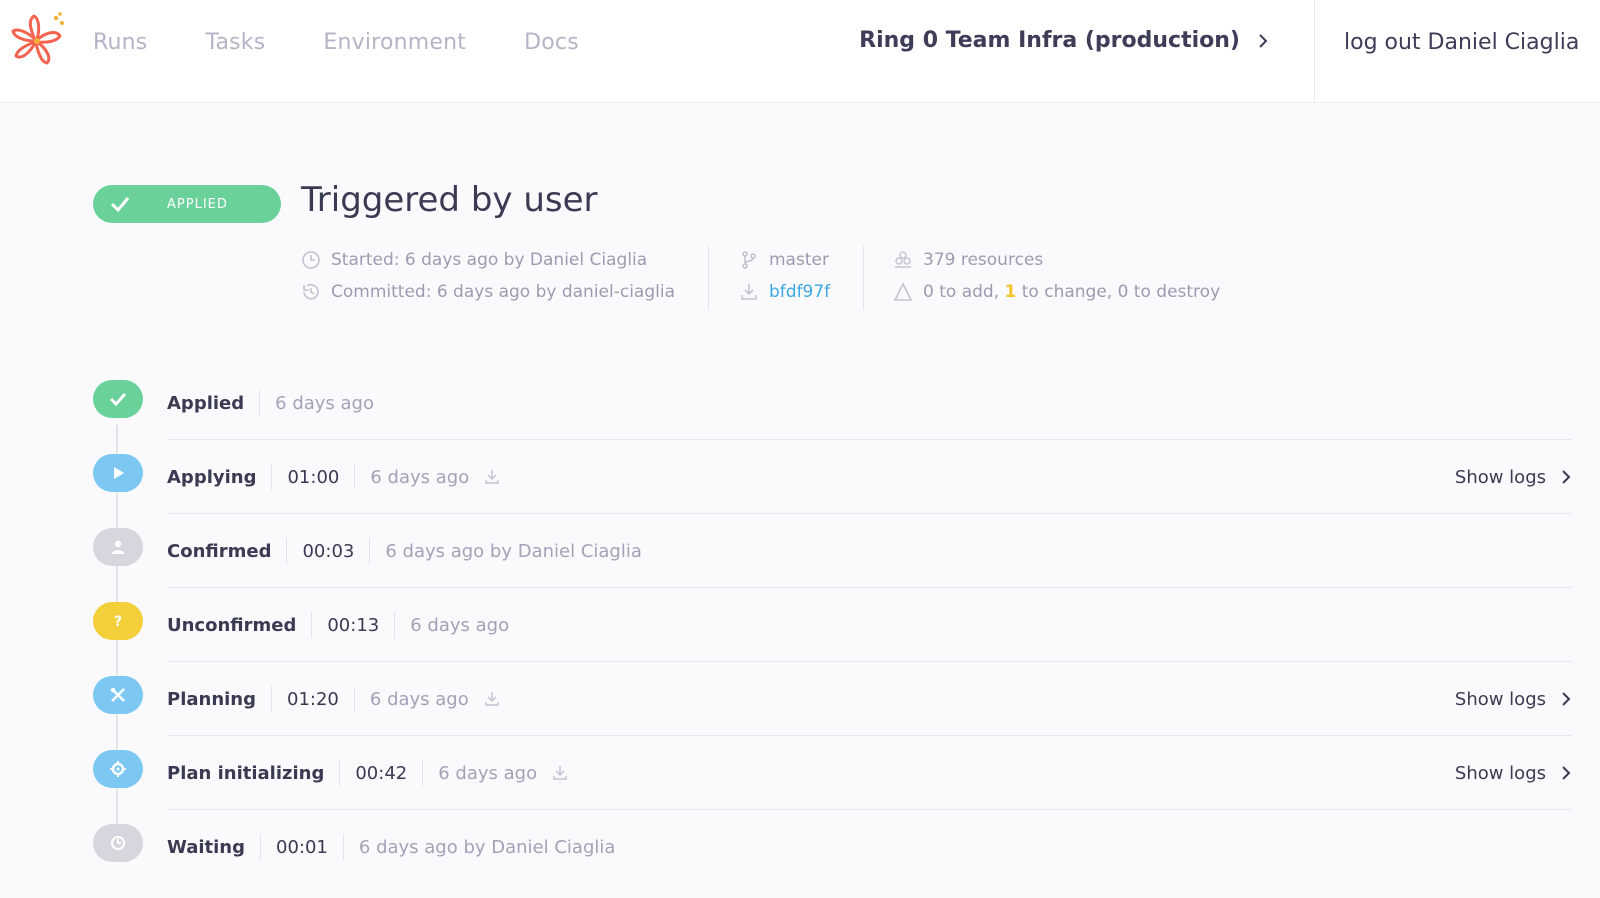 The image size is (1600, 898). Describe the element at coordinates (235, 42) in the screenshot. I see `nav-tasks: Tasks` at that location.